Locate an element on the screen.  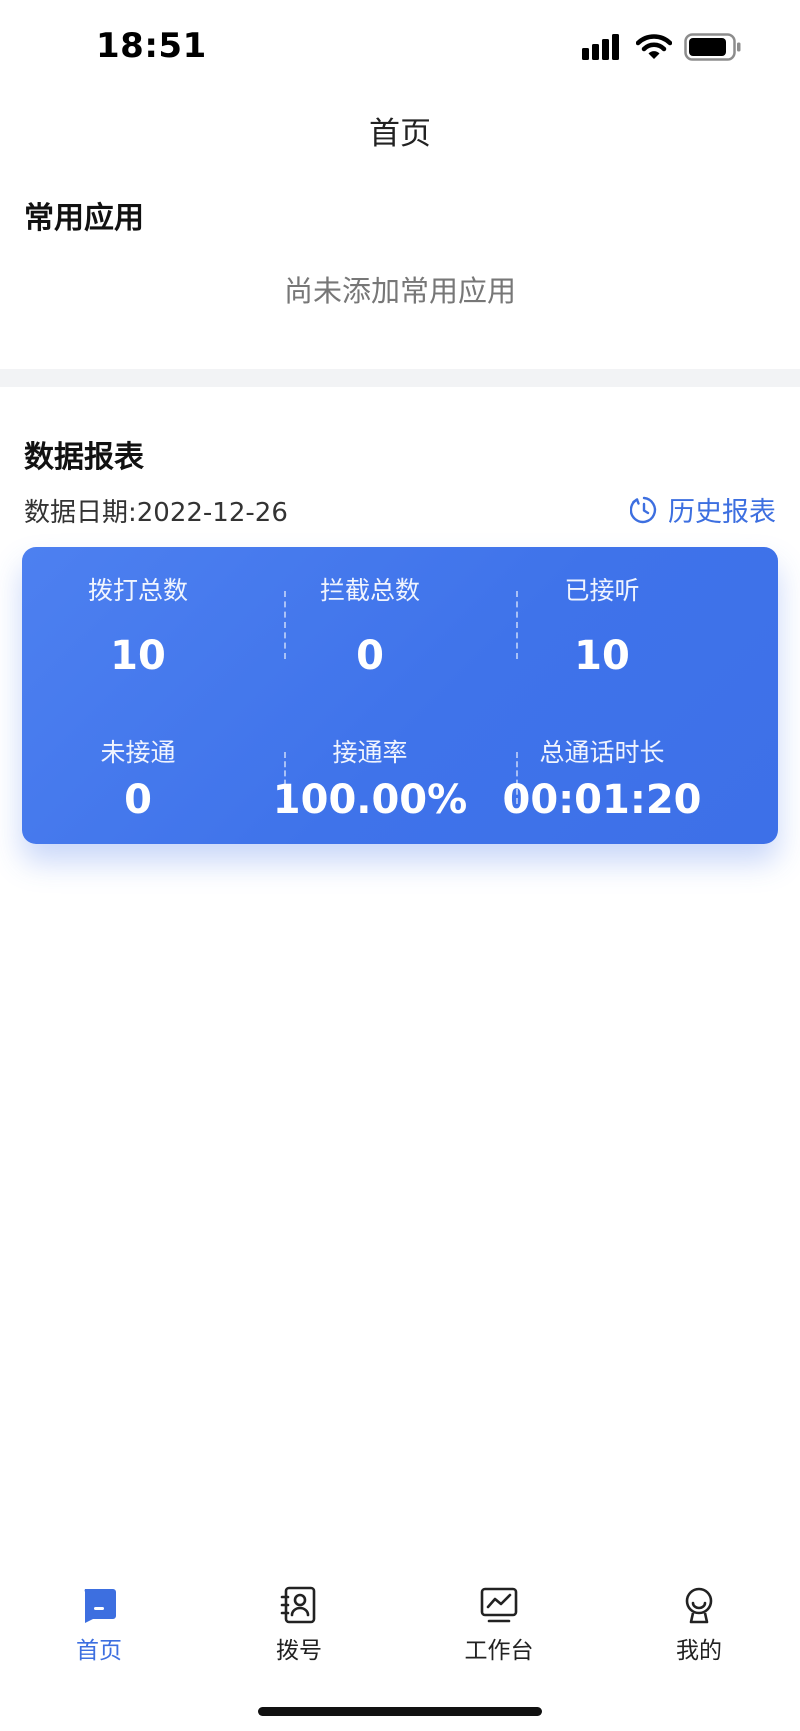
tab-workbench: 工作台 is located at coordinates (499, 1625).